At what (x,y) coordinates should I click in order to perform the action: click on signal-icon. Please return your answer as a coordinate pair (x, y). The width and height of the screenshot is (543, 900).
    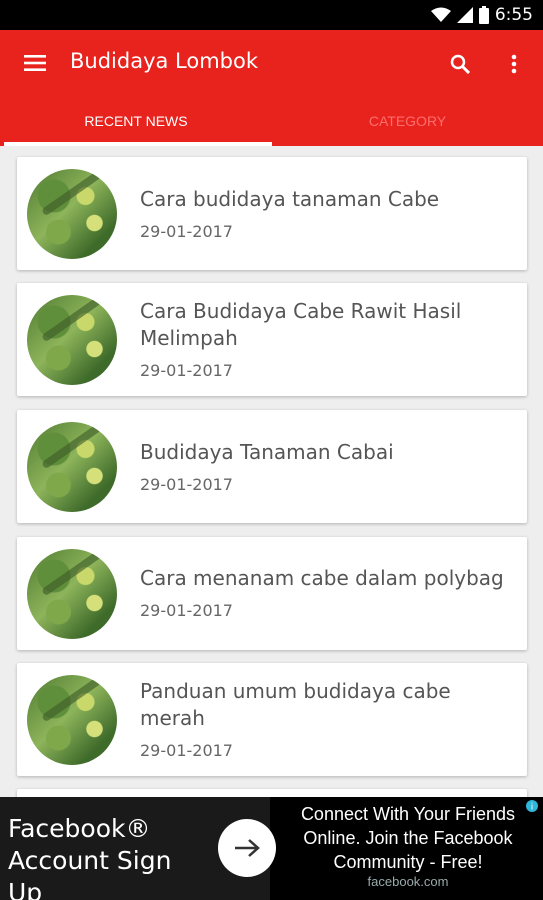
    Looking at the image, I should click on (464, 15).